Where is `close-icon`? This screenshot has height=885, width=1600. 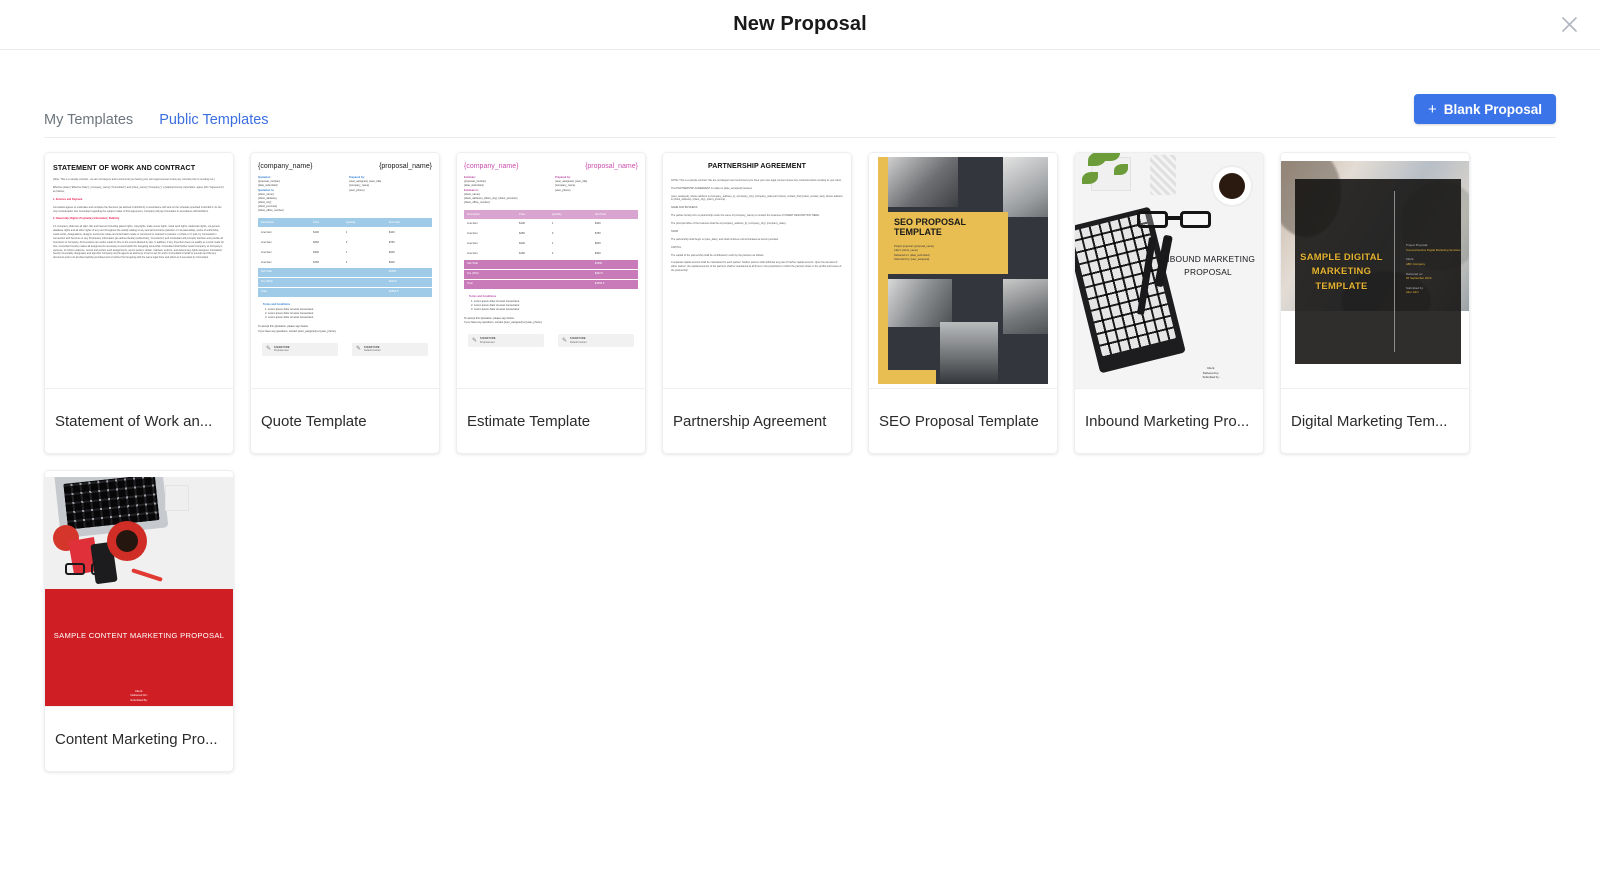
close-icon is located at coordinates (1569, 25).